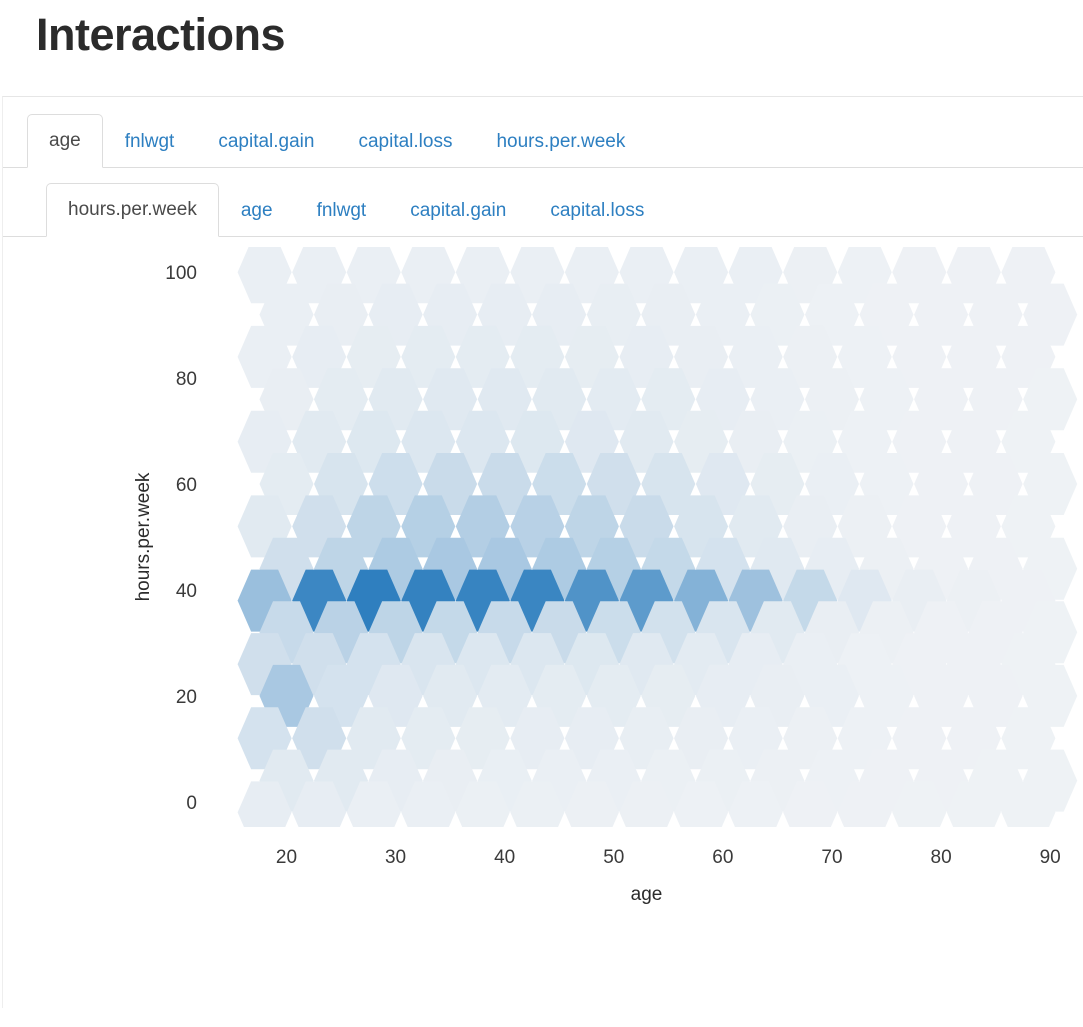  I want to click on page-title: Interactions, so click(161, 34).